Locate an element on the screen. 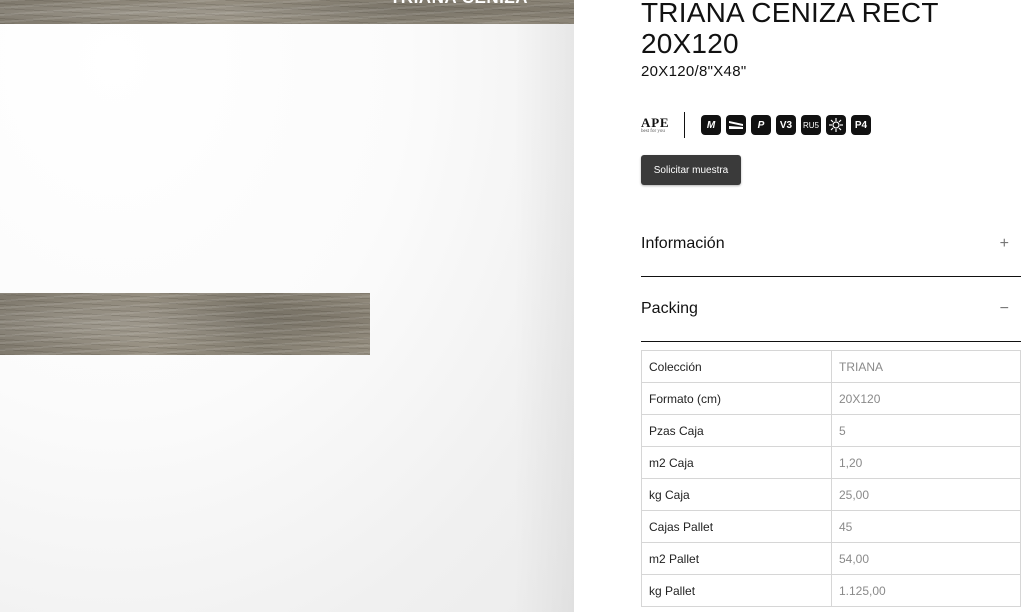  table-row: Cajas Pallet 45 is located at coordinates (831, 526).